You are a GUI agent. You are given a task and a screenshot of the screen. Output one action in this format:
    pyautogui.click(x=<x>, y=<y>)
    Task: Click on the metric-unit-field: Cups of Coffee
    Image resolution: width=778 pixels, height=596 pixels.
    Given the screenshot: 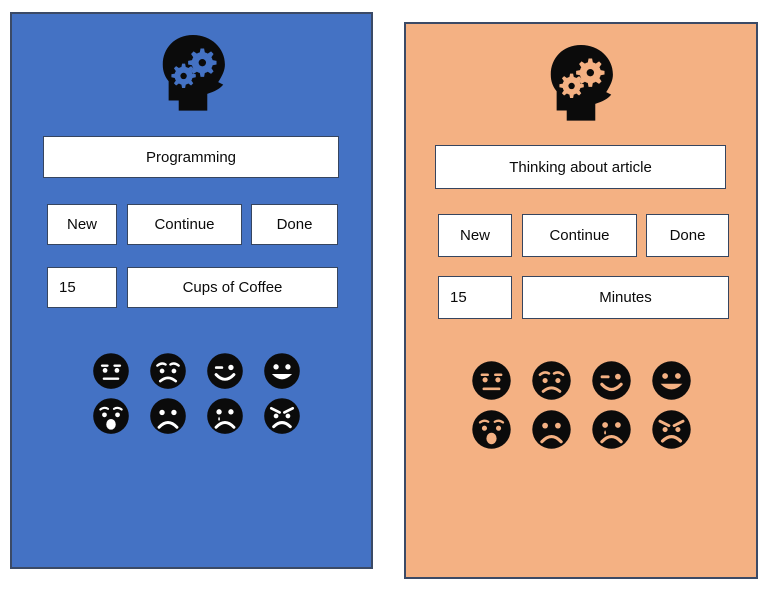 What is the action you would take?
    pyautogui.click(x=232, y=287)
    